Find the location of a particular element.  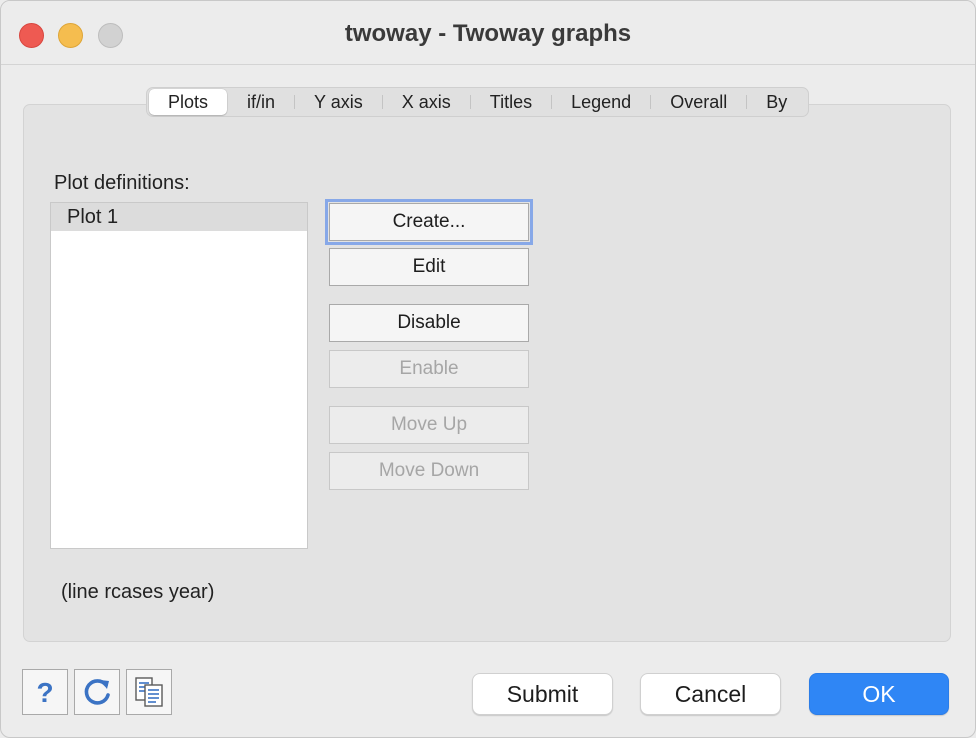

copy-command-icon is located at coordinates (149, 692).